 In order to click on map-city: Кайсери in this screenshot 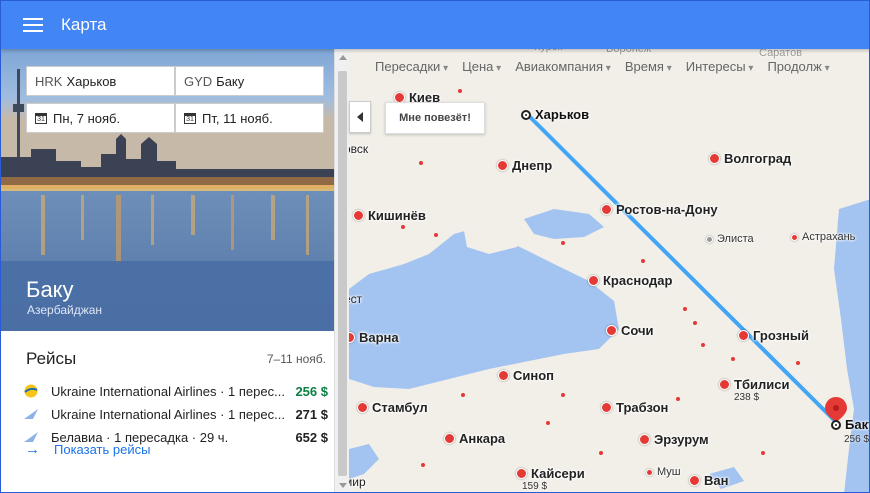, I will do `click(550, 473)`.